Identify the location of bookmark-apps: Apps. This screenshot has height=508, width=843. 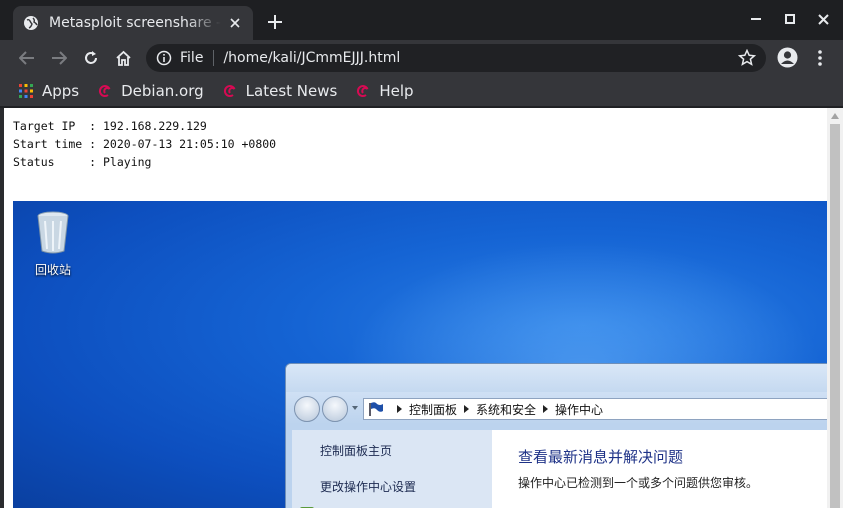
(48, 91).